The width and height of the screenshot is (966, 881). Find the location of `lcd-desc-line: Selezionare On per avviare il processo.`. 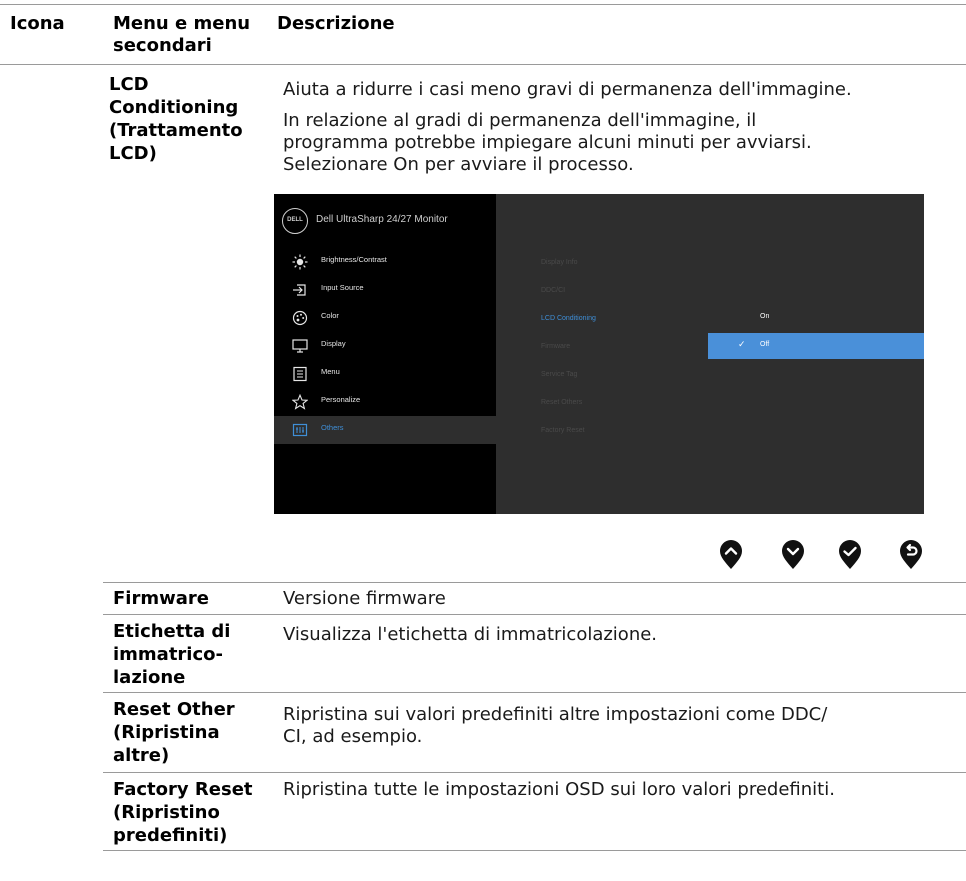

lcd-desc-line: Selezionare On per avviare il processo. is located at coordinates (458, 164).